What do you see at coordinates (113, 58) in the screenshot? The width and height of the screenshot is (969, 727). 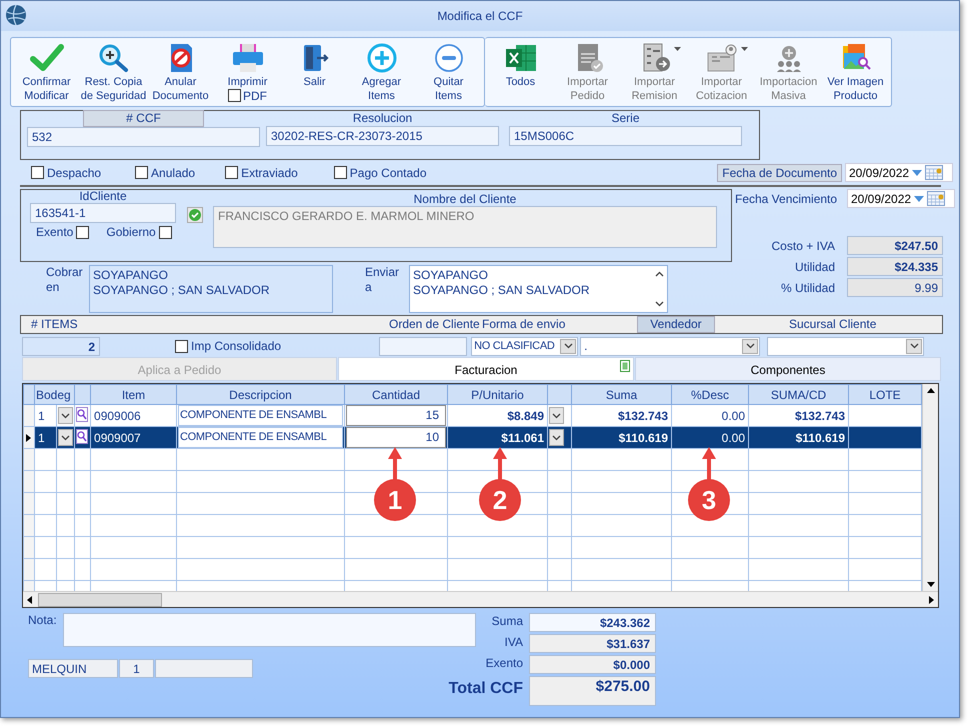 I see `magnifier-plus-icon` at bounding box center [113, 58].